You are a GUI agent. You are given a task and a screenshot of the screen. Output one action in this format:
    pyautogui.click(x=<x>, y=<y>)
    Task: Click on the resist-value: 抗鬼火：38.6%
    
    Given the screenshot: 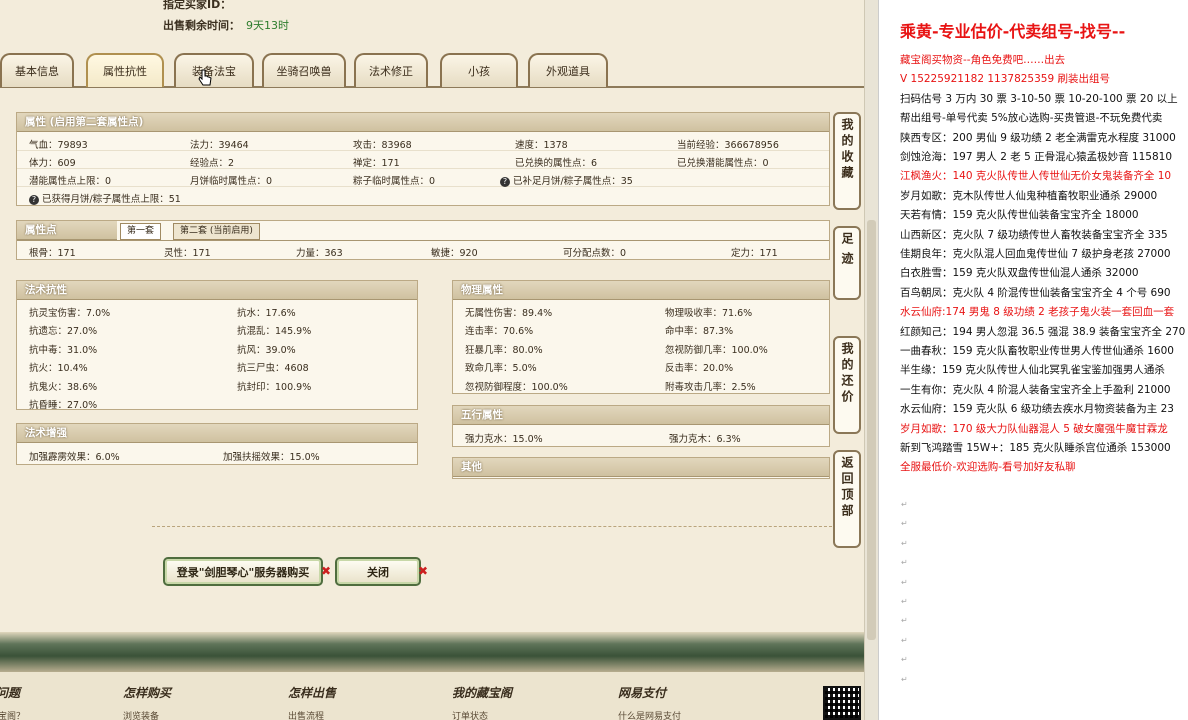 What is the action you would take?
    pyautogui.click(x=63, y=387)
    